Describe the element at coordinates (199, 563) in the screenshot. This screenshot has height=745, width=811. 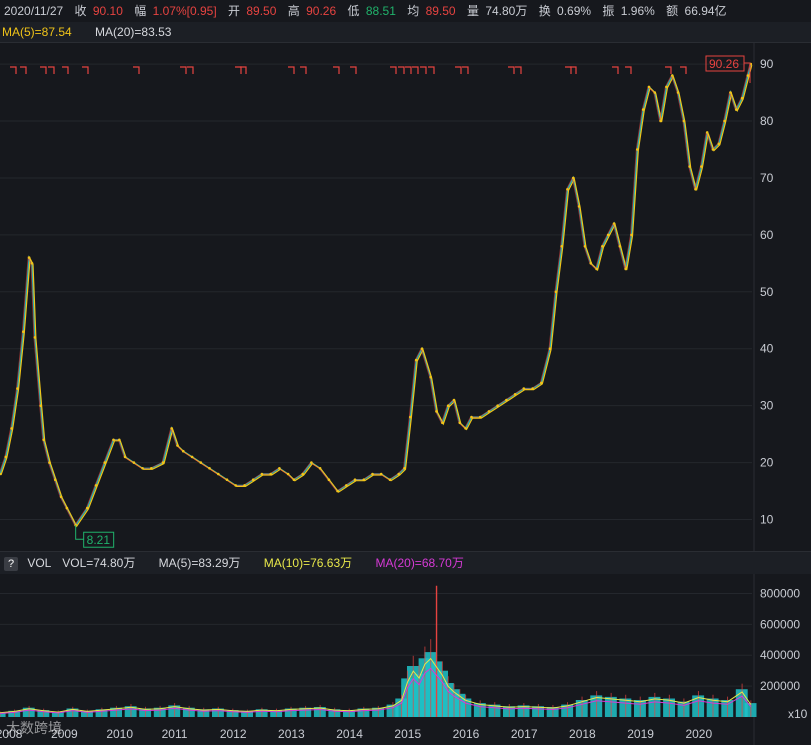
I see `vol-ma5-readout: MA(5)=83.29万` at that location.